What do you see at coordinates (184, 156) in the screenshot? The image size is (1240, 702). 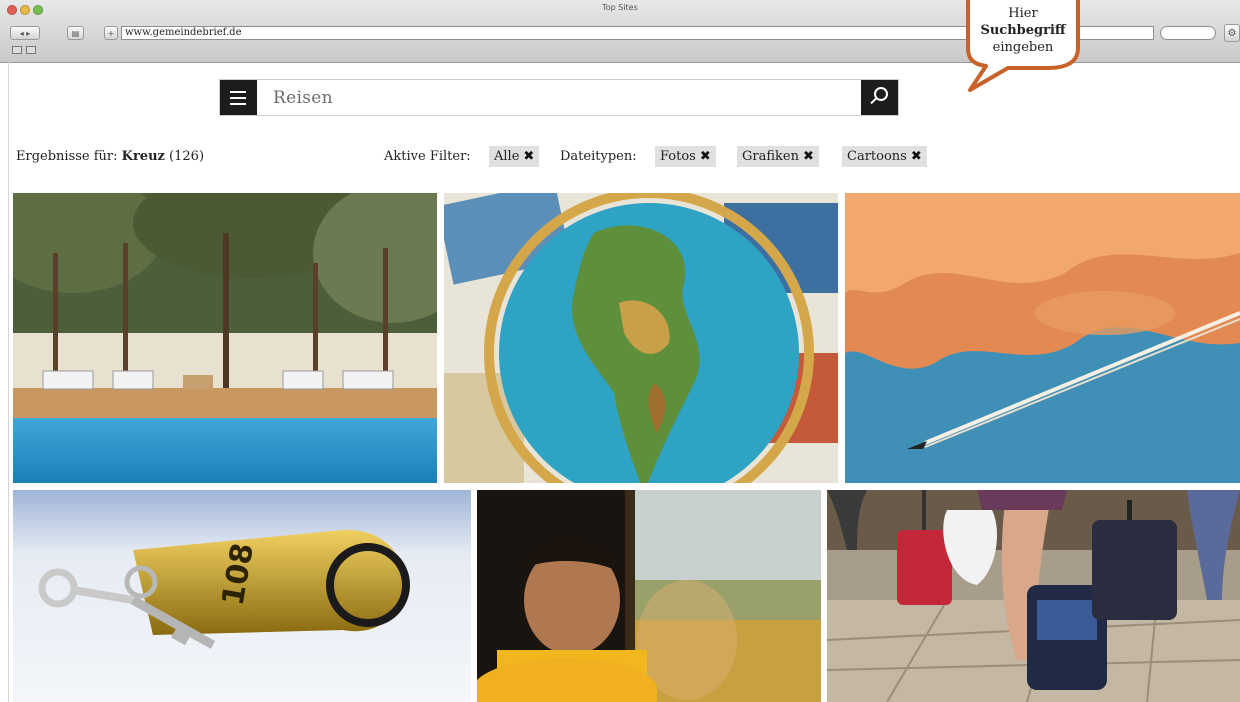 I see `results-count: (126)` at bounding box center [184, 156].